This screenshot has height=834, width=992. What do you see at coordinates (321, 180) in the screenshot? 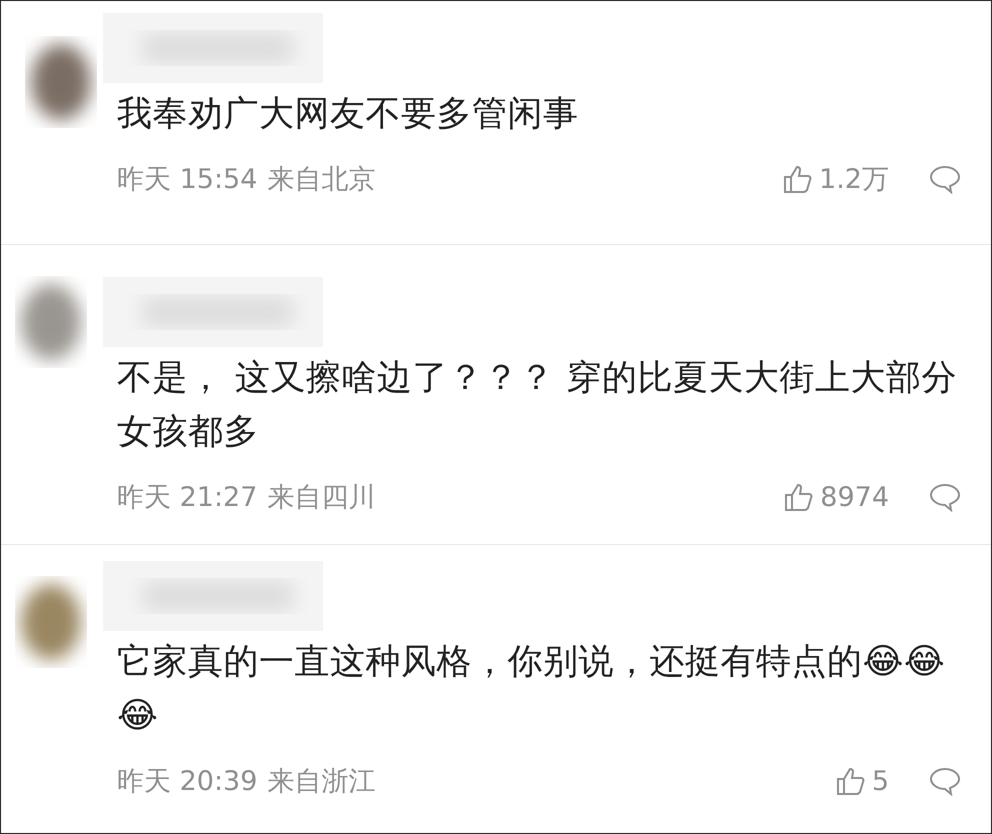
I see `comment-location: 来自北京` at bounding box center [321, 180].